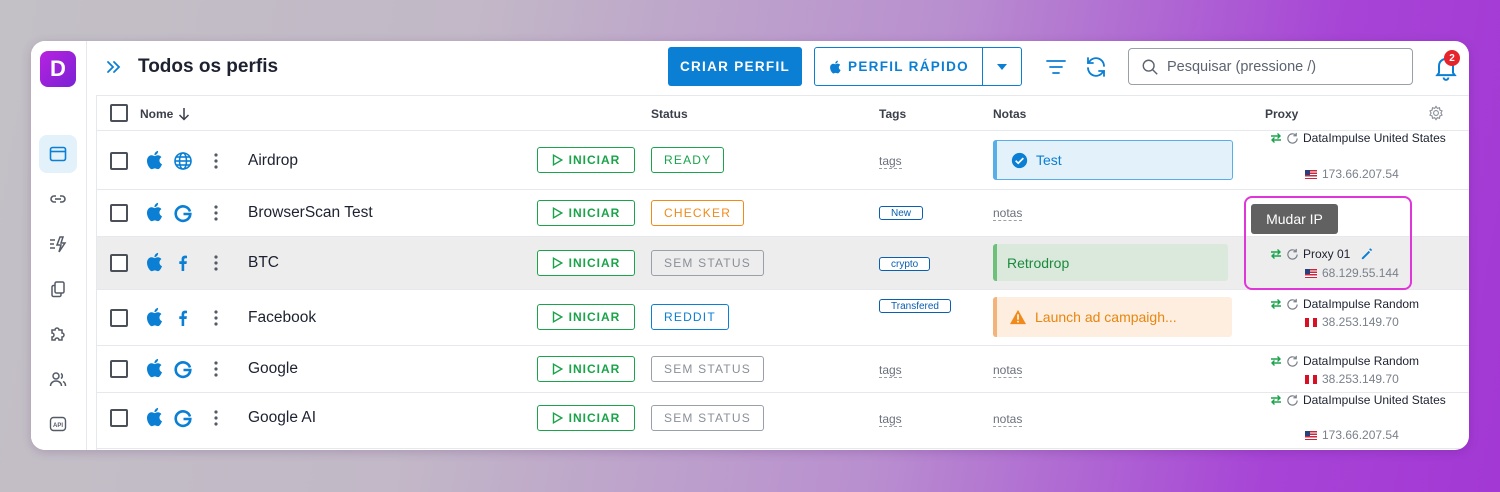  Describe the element at coordinates (310, 213) in the screenshot. I see `profile-name: BrowserScan Test` at that location.